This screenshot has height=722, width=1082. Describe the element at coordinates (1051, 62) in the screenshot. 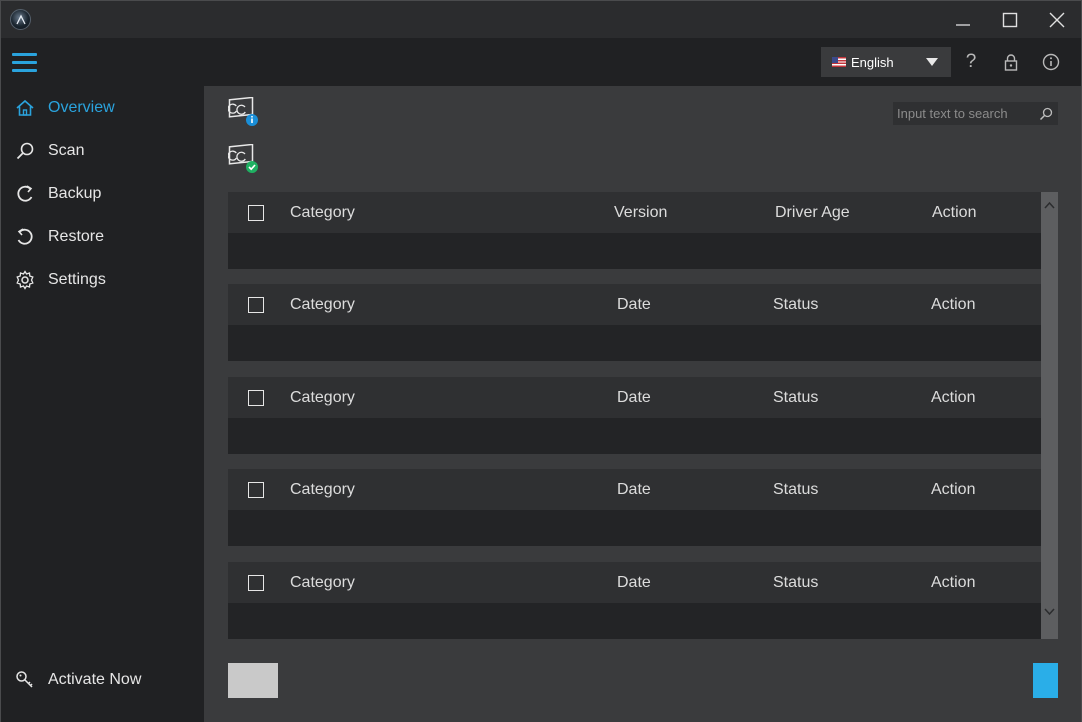

I see `info-icon` at that location.